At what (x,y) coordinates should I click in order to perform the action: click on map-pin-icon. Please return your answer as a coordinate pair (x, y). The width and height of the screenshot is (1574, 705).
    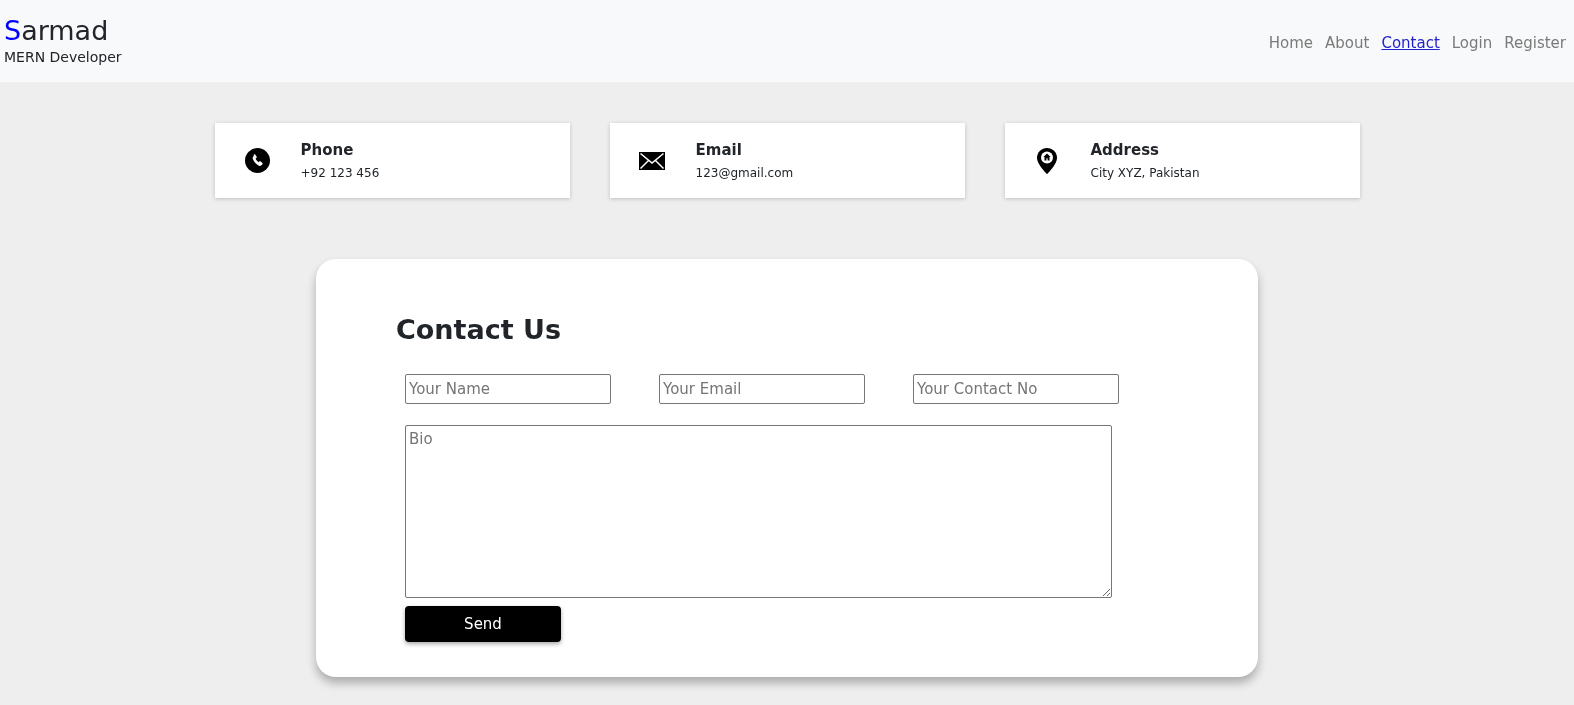
    Looking at the image, I should click on (1047, 160).